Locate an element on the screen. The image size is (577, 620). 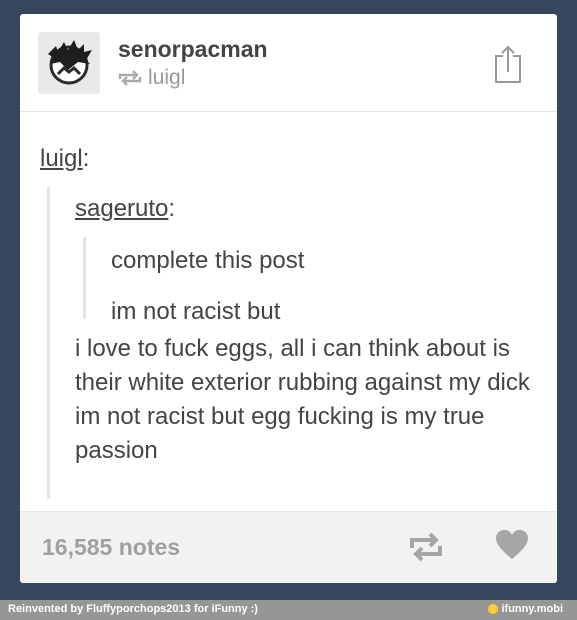
watermark-brand-text: ifunny.mobi is located at coordinates (532, 609).